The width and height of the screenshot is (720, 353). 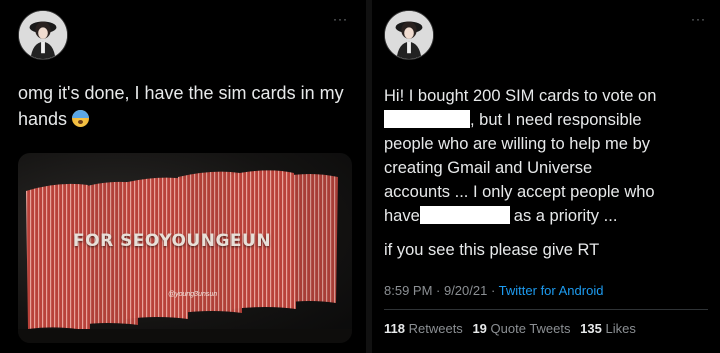 I want to click on divider, so click(x=546, y=309).